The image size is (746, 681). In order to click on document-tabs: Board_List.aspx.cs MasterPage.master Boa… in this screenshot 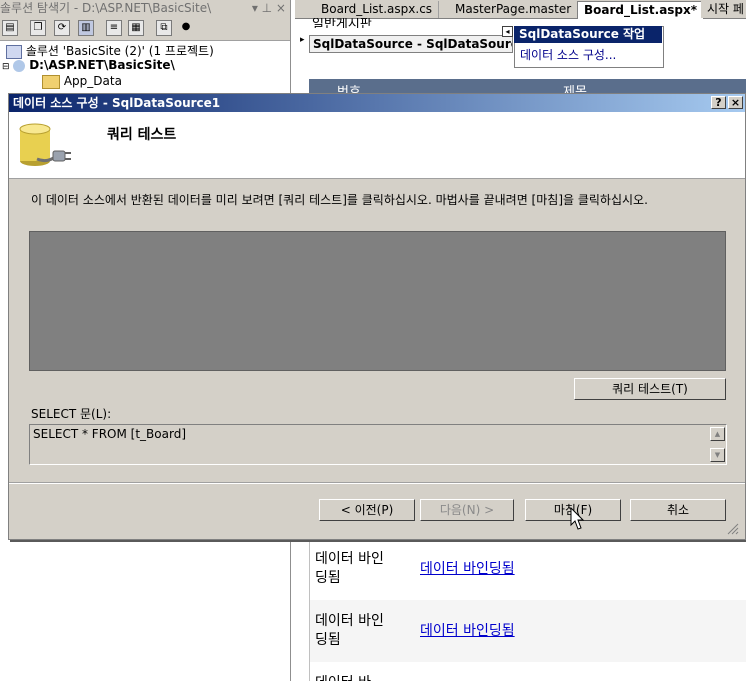, I will do `click(520, 9)`.